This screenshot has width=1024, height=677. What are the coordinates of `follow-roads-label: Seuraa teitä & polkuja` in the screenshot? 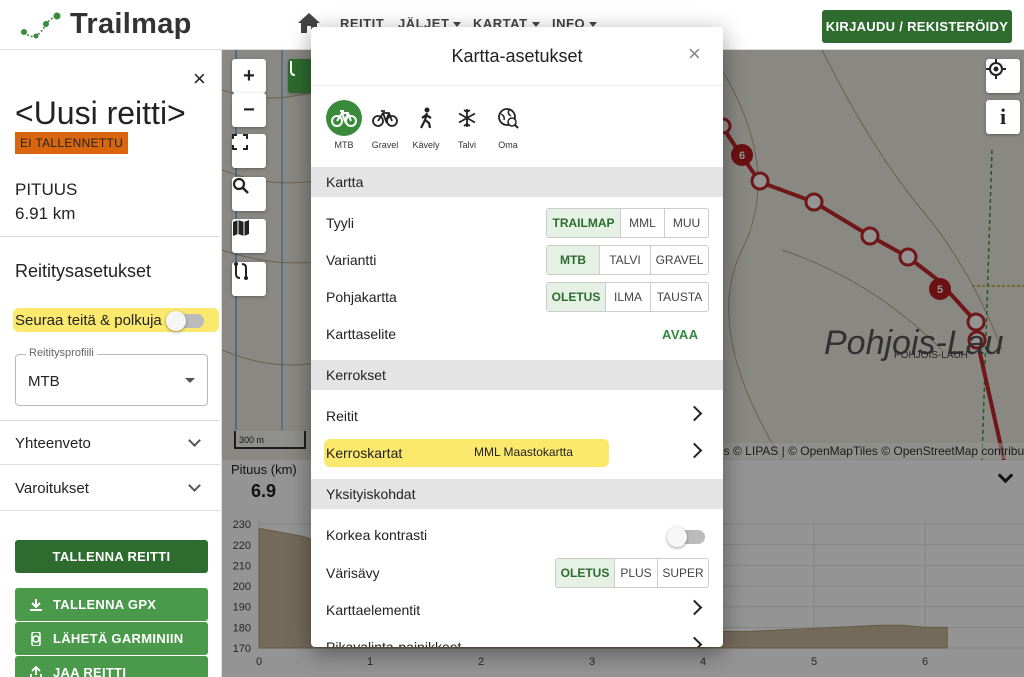 It's located at (88, 320).